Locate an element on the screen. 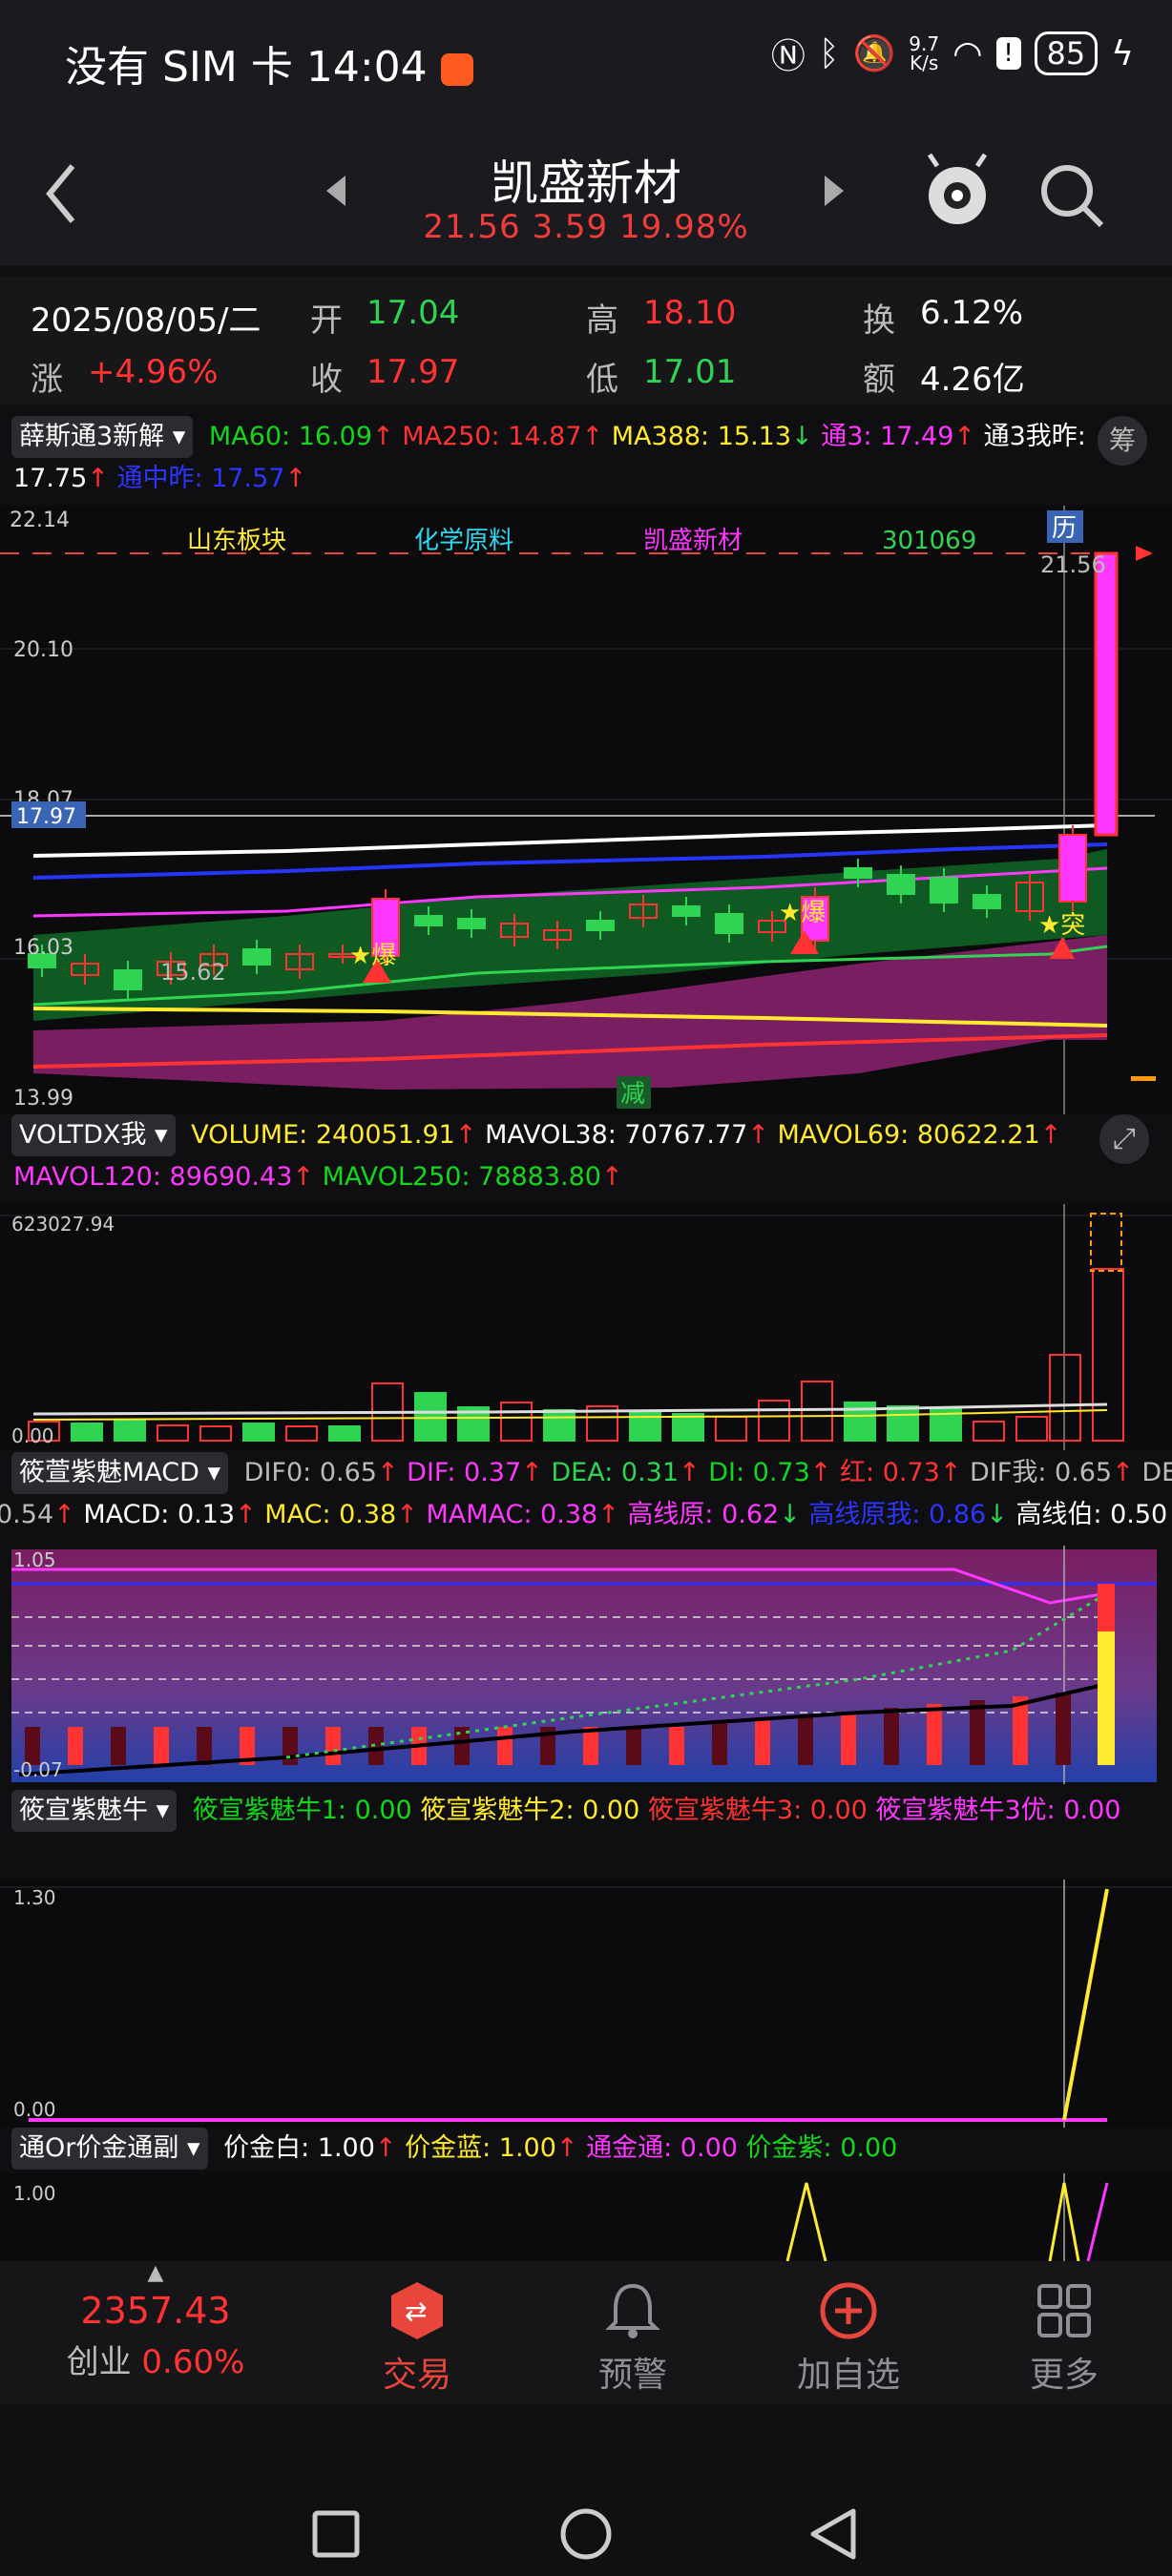 This screenshot has height=2576, width=1172. mamac-value: MAMAC: 0.38 is located at coordinates (512, 1514).